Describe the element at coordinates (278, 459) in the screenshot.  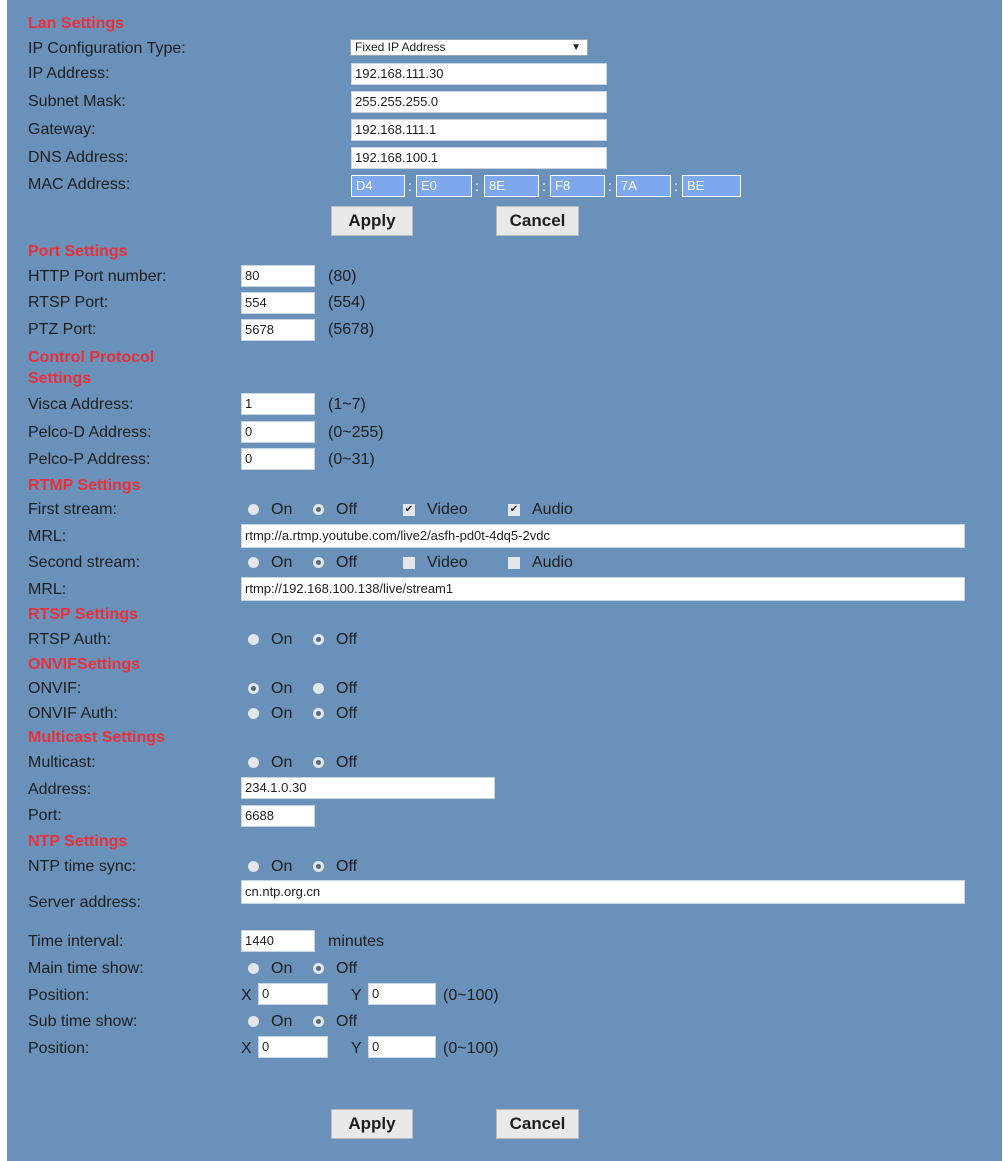
I see `pelco-p-address-input: 0` at that location.